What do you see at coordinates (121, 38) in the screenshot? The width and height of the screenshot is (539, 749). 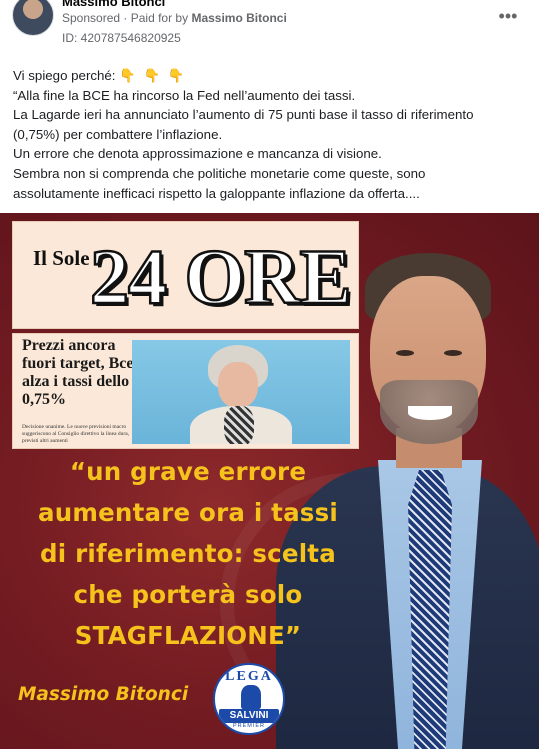 I see `ad-id: ID: 420787546820925` at bounding box center [121, 38].